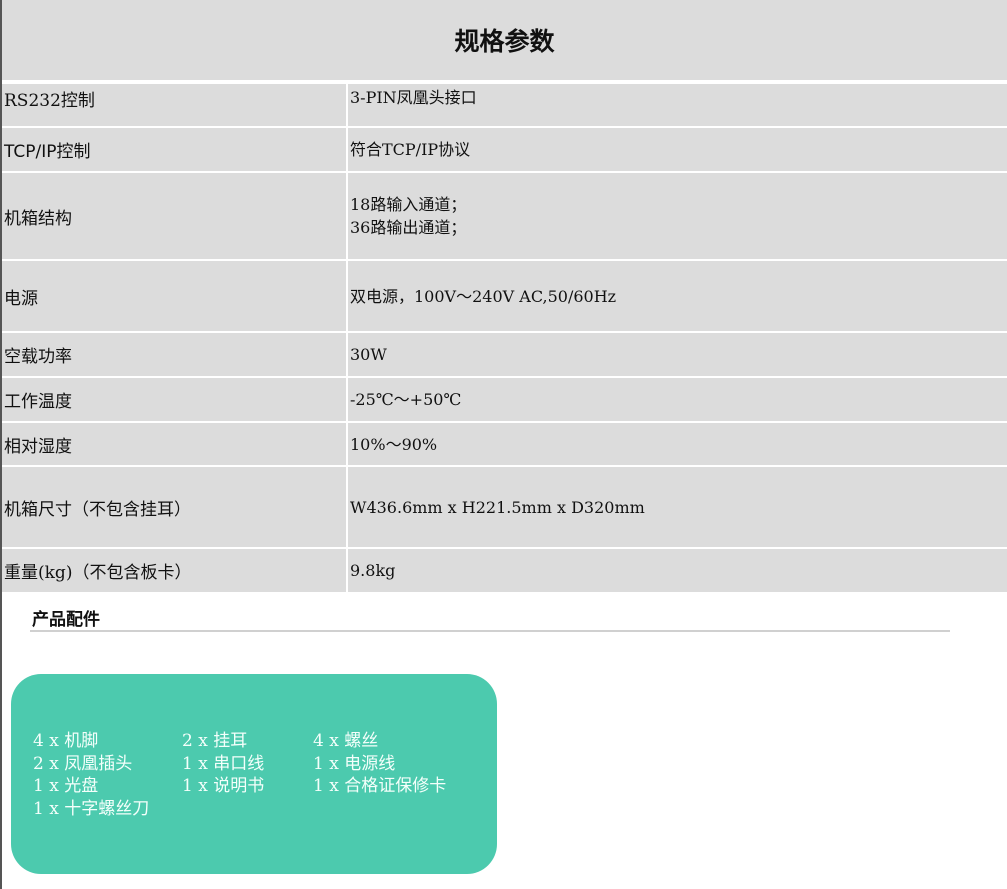 Image resolution: width=1007 pixels, height=889 pixels. I want to click on spec-row: 电源 双电源，100V～240V AC,50/60Hz, so click(504, 297).